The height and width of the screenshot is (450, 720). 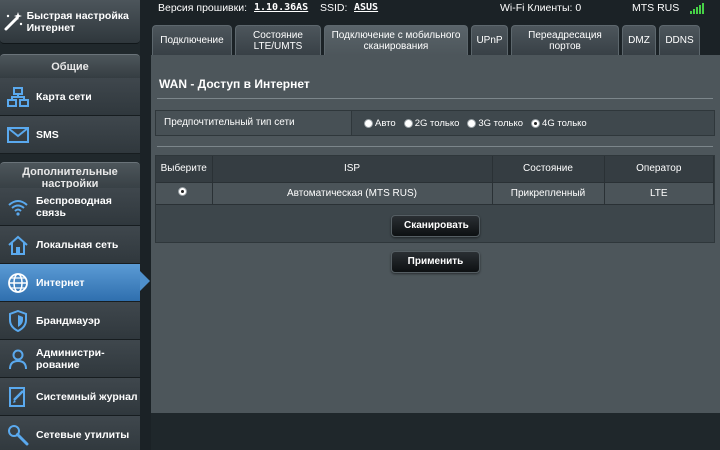 I want to click on operator-name: MTS RUS, so click(x=656, y=8).